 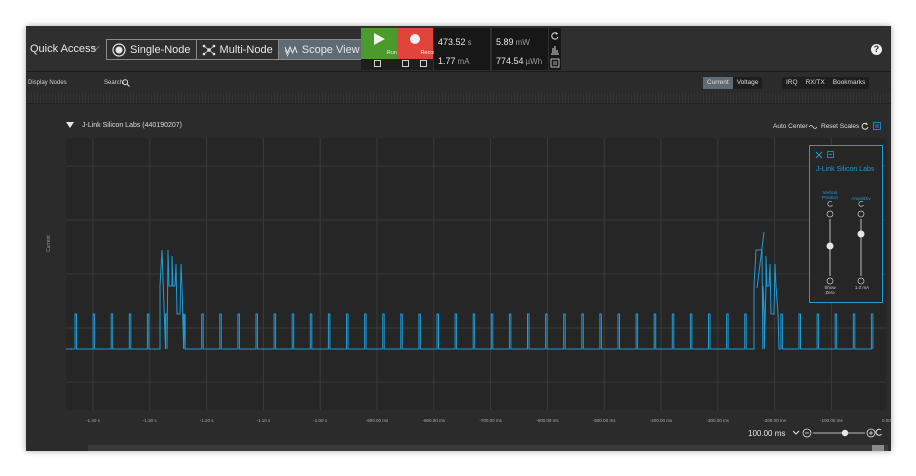 I want to click on expand-icon, so click(x=423, y=63).